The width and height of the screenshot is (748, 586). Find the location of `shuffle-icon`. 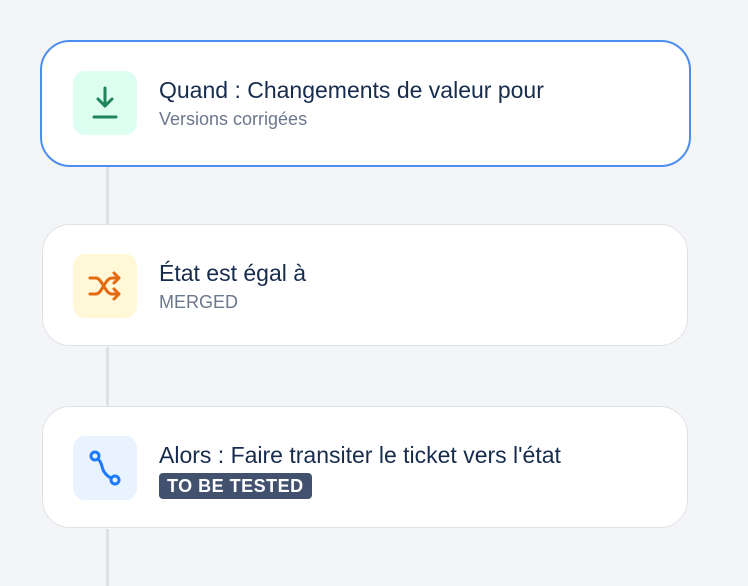

shuffle-icon is located at coordinates (104, 286).